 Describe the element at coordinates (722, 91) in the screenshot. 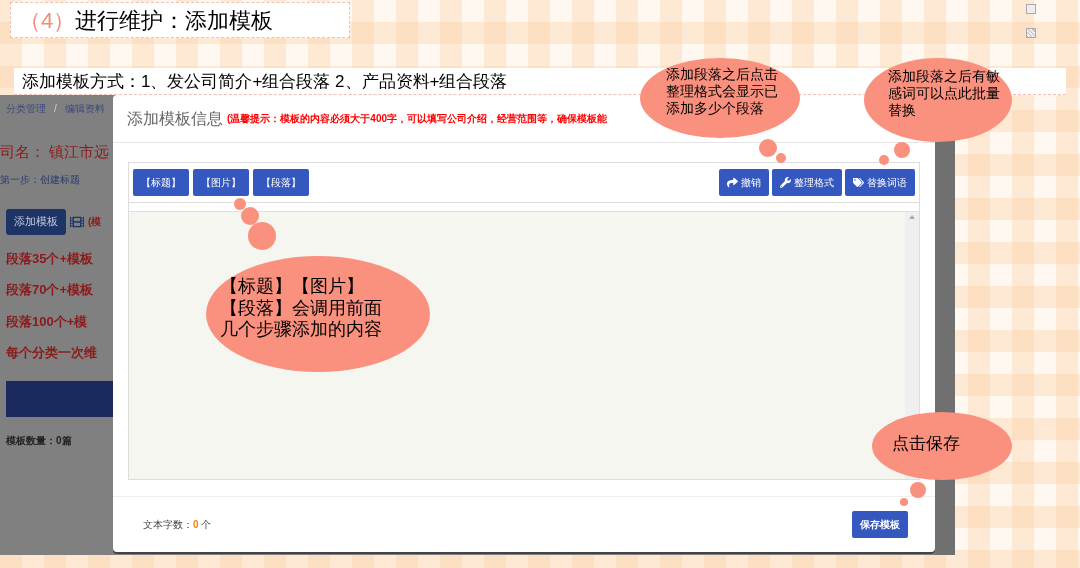

I see `tooltip-text: 添加段落之后点击 整理格式会显示已 添加多少个段落` at that location.